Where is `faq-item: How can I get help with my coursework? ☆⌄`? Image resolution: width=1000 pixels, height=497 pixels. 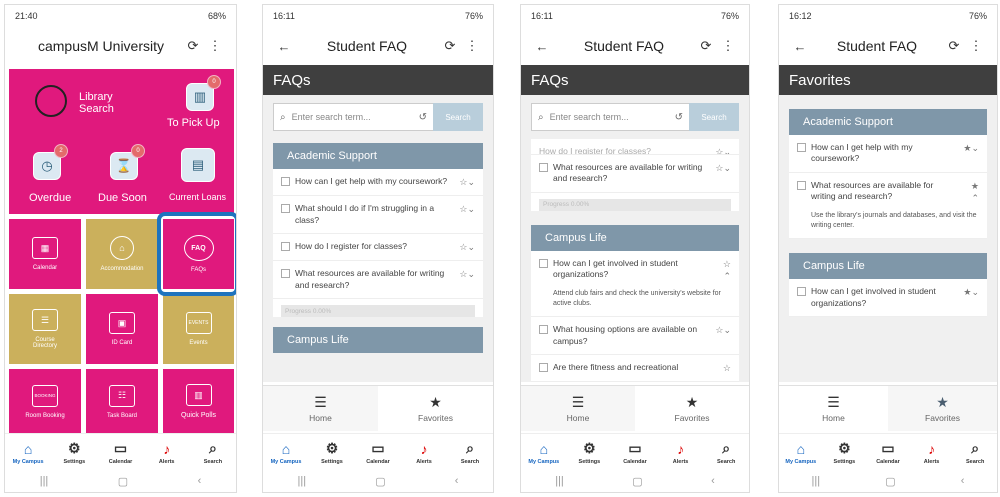
faq-item: How can I get help with my coursework? ☆⌄ is located at coordinates (378, 183).